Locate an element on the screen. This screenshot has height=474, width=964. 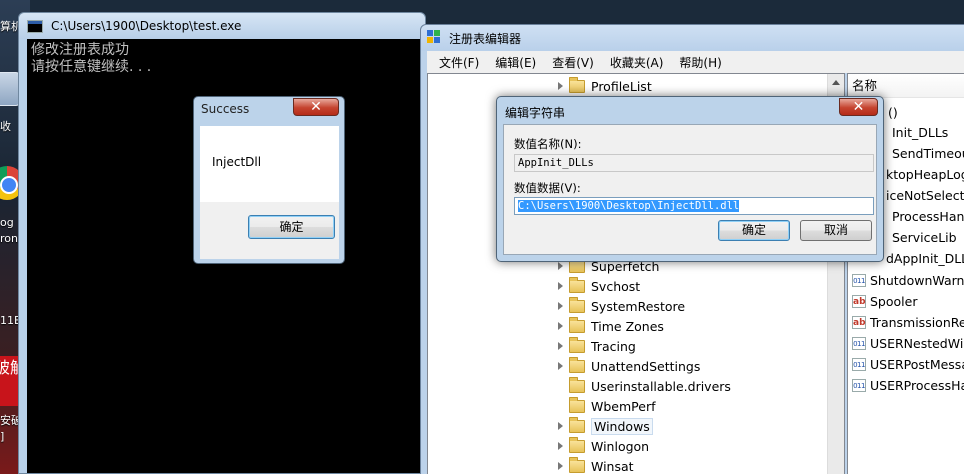
regedit-titlebar: 注册表编辑器 is located at coordinates (692, 38).